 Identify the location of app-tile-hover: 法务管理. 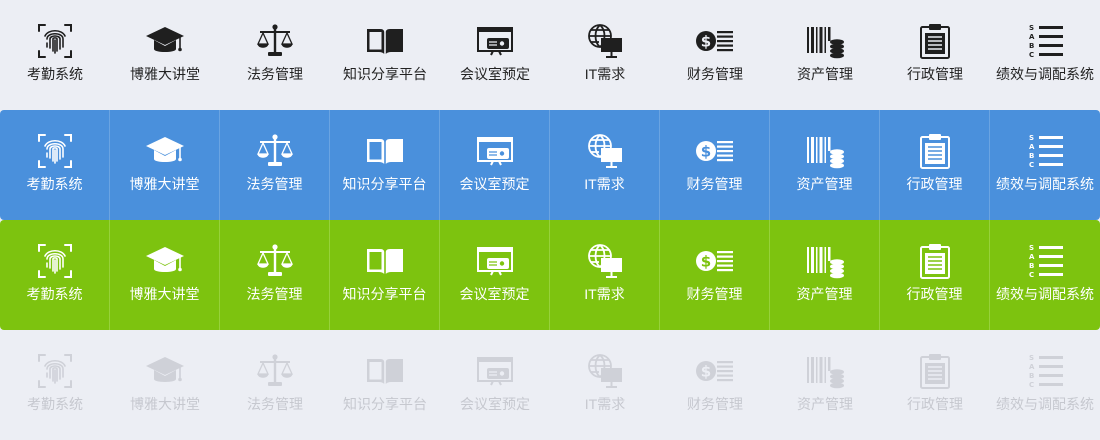
(275, 165).